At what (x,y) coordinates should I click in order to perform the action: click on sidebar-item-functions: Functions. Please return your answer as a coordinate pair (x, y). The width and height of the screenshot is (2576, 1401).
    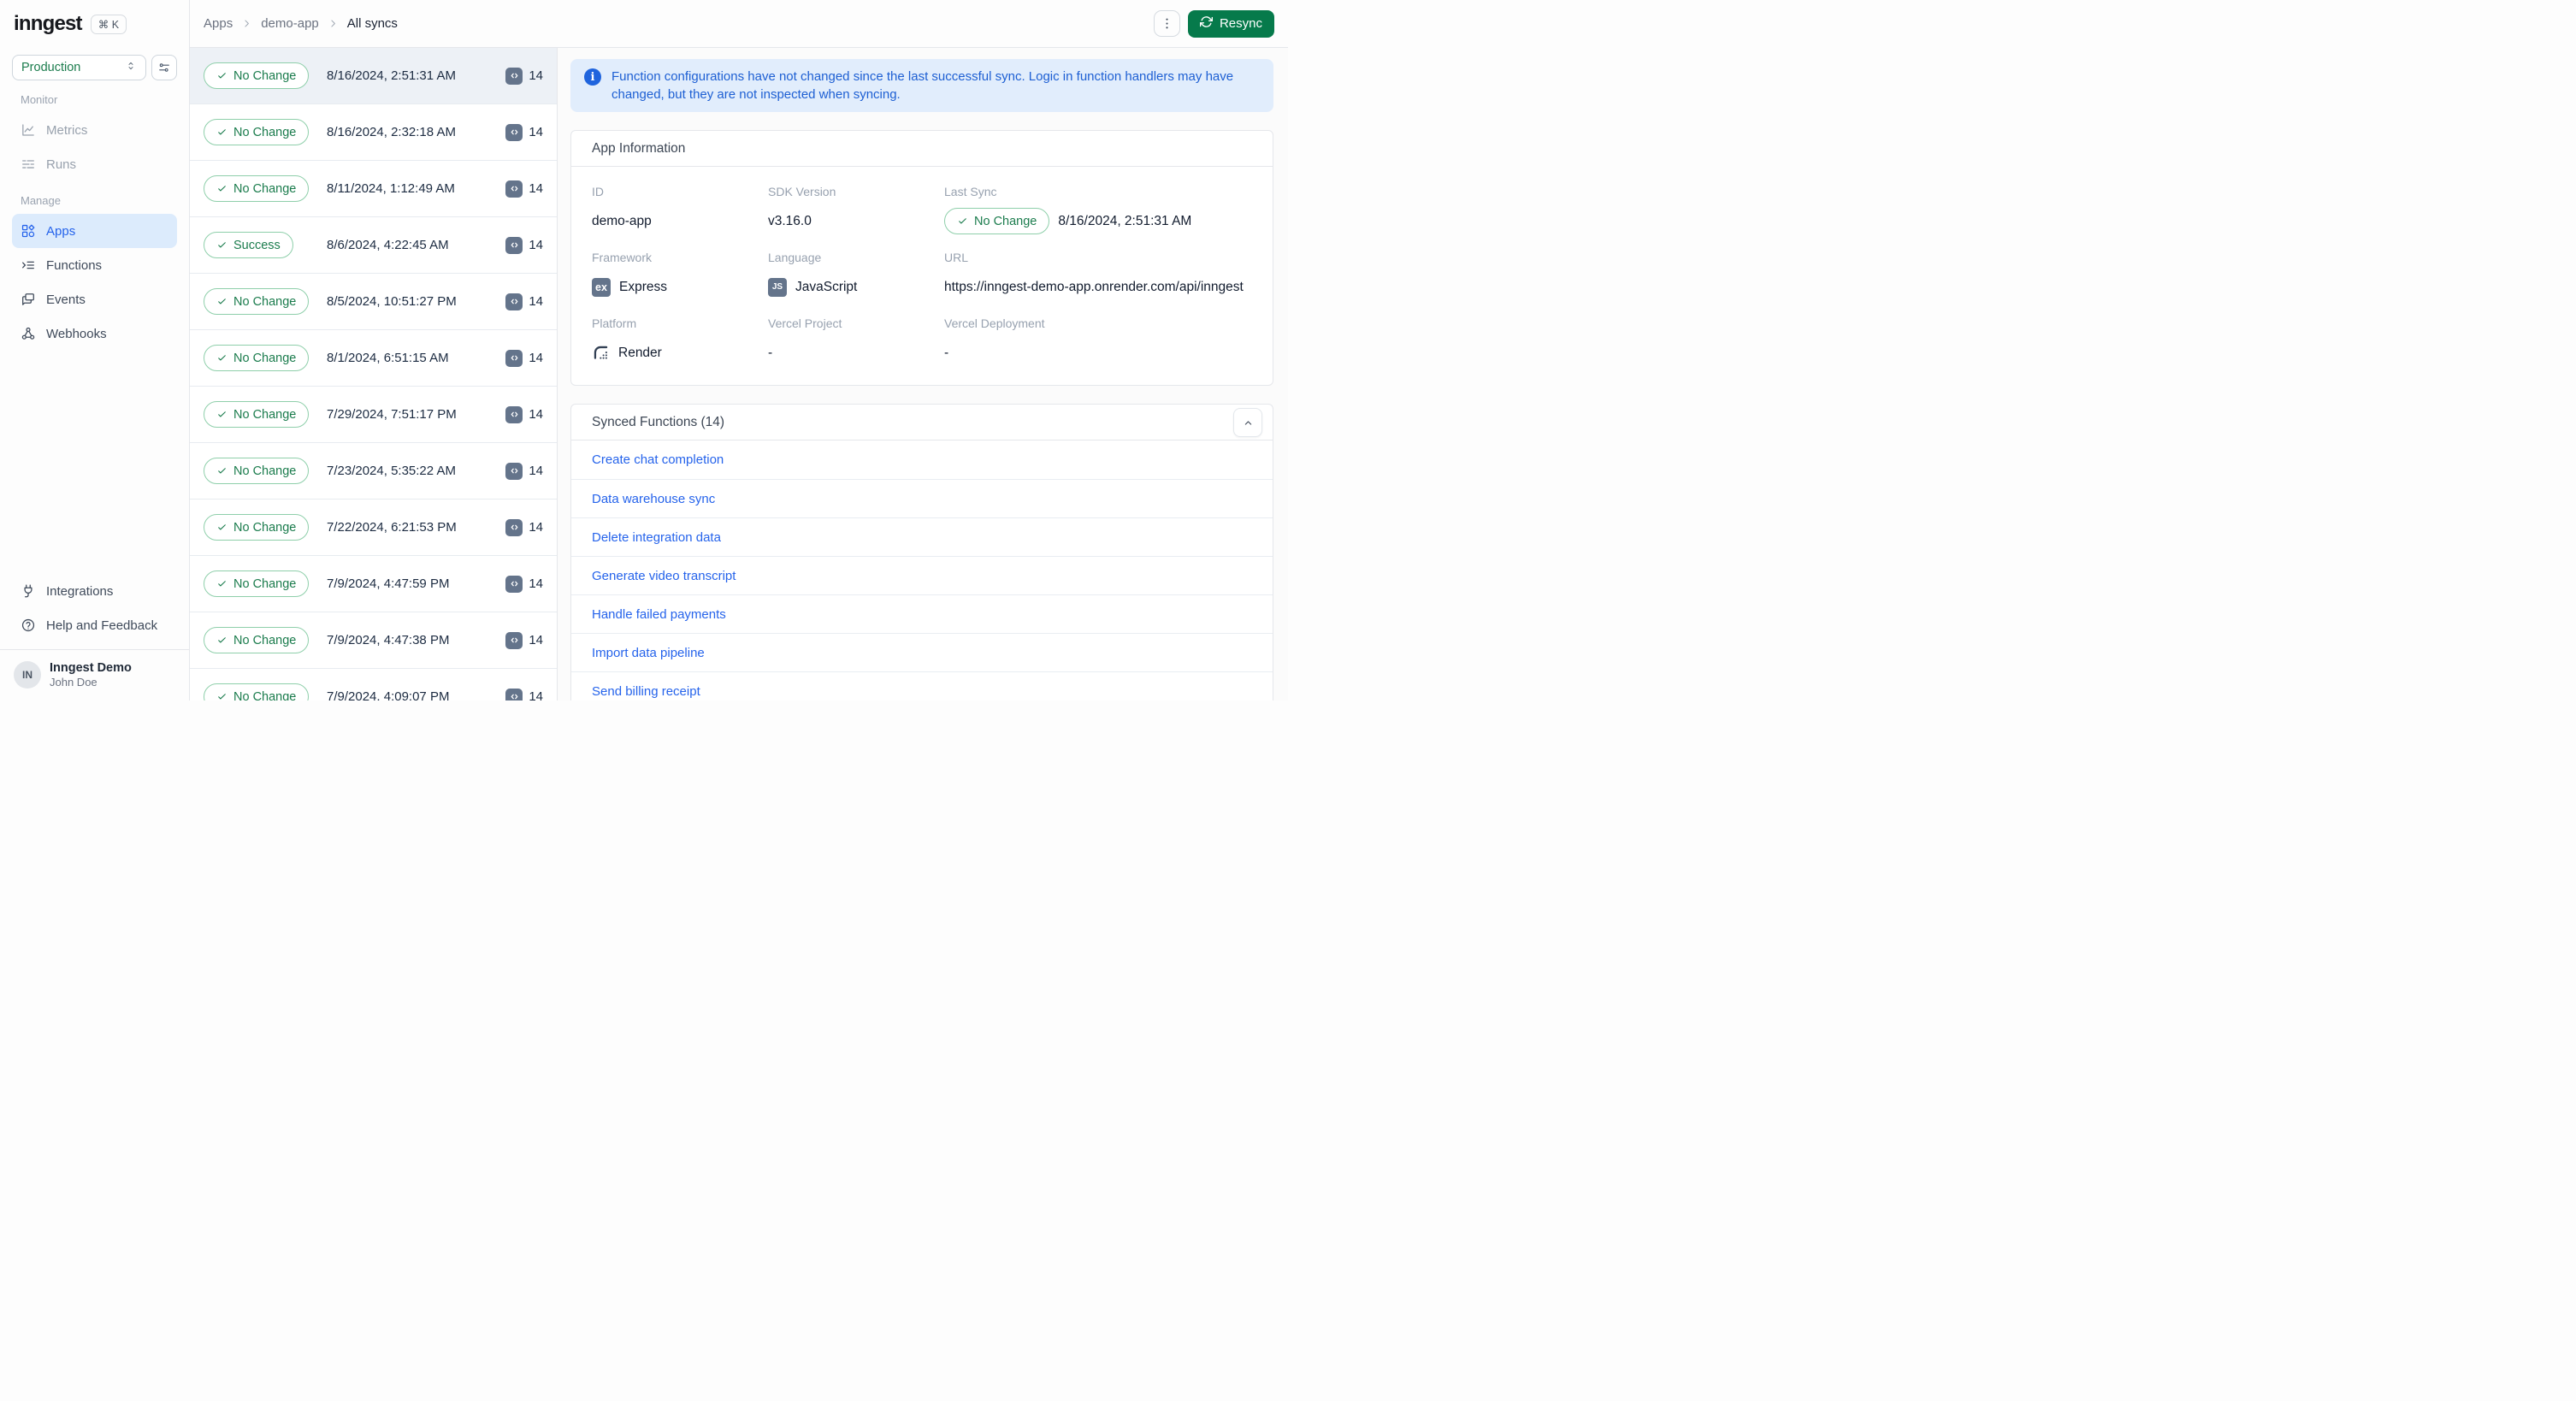
    Looking at the image, I should click on (94, 265).